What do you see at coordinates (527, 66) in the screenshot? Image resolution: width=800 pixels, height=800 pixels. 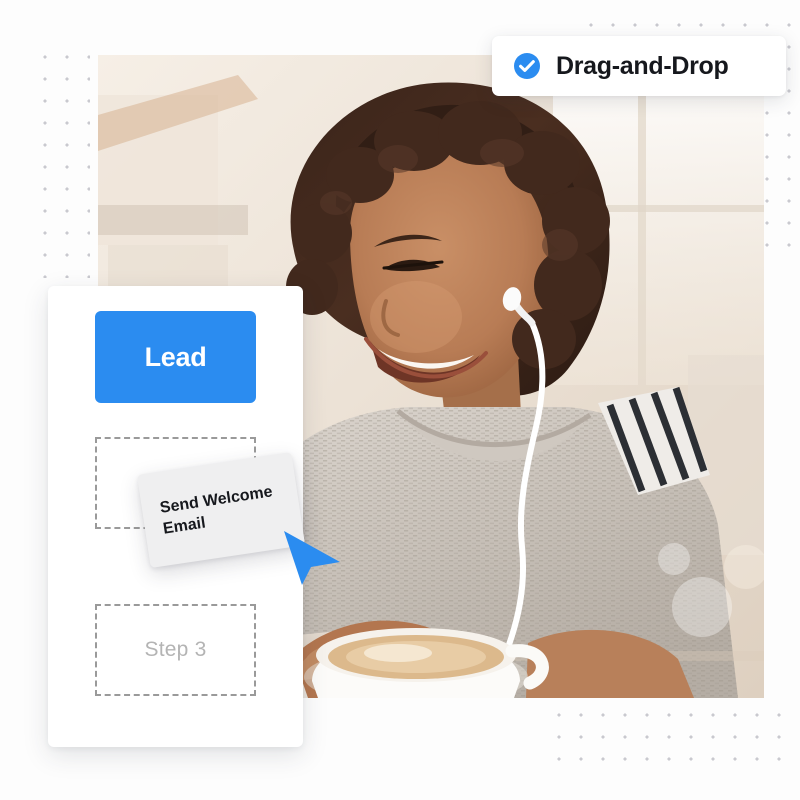 I see `check-circle-icon` at bounding box center [527, 66].